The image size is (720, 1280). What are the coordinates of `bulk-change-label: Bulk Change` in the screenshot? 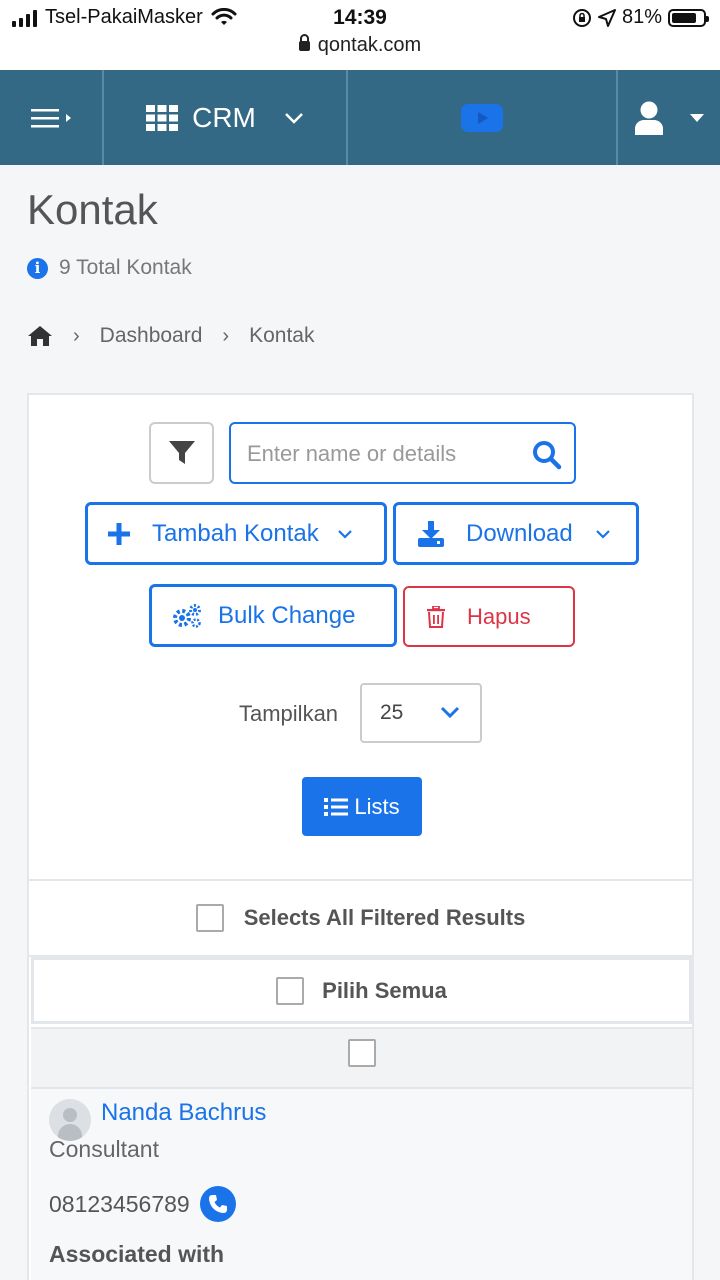 It's located at (287, 615).